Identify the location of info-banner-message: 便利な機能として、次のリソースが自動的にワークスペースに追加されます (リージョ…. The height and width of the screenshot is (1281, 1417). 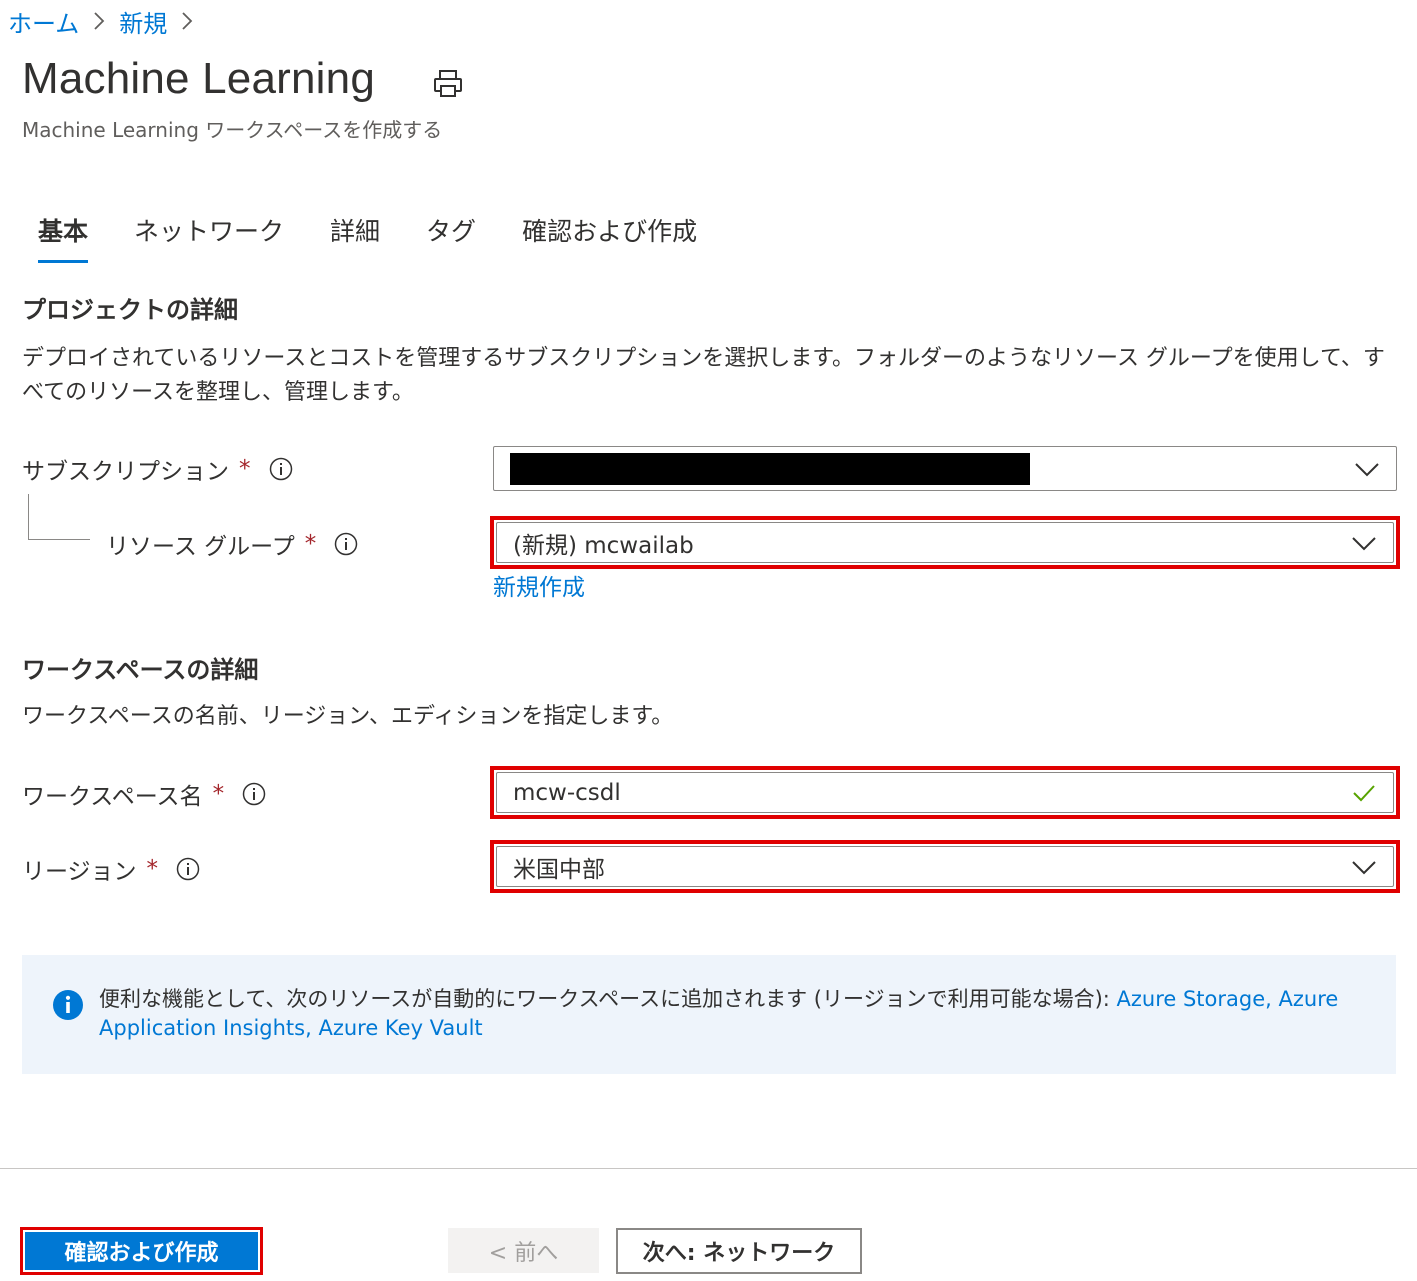
(608, 999).